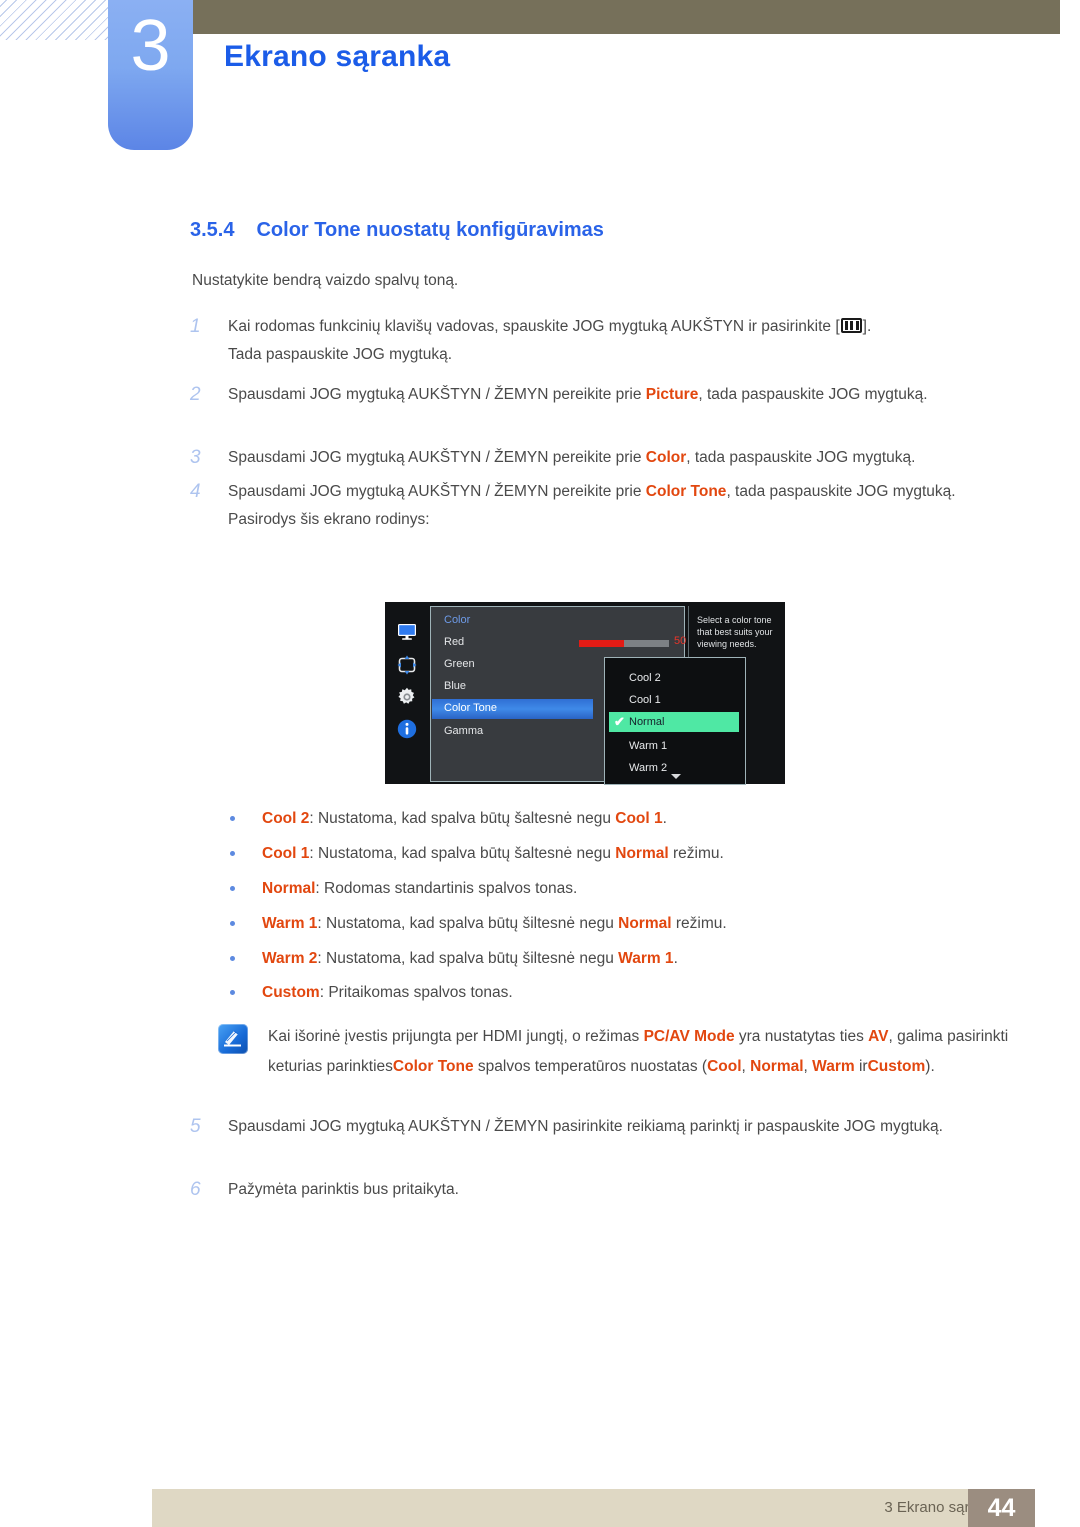 This screenshot has width=1080, height=1527. Describe the element at coordinates (813, 394) in the screenshot. I see `step-2-part2: , tada paspauskite JOG mygtuką.` at that location.